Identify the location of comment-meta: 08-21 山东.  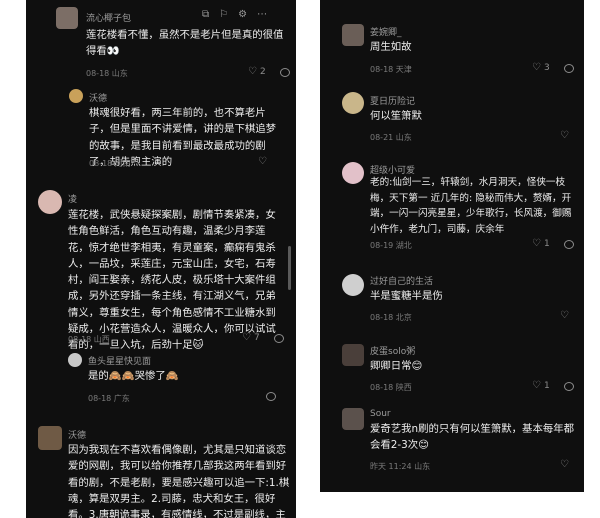
(391, 137).